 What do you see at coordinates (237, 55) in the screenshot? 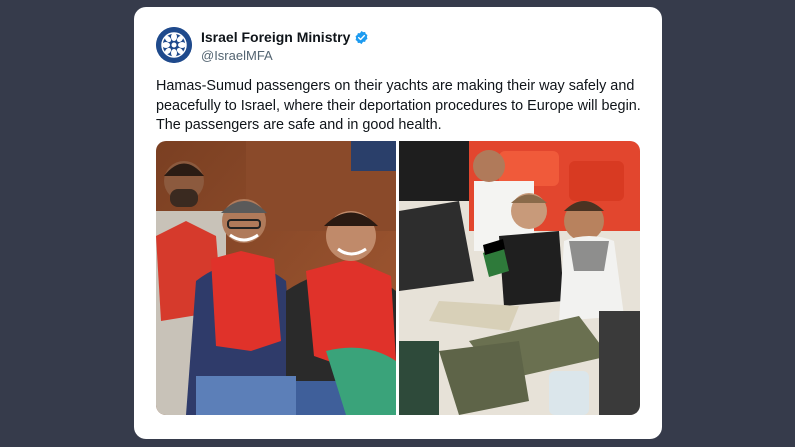
I see `author-handle: @IsraelMFA` at bounding box center [237, 55].